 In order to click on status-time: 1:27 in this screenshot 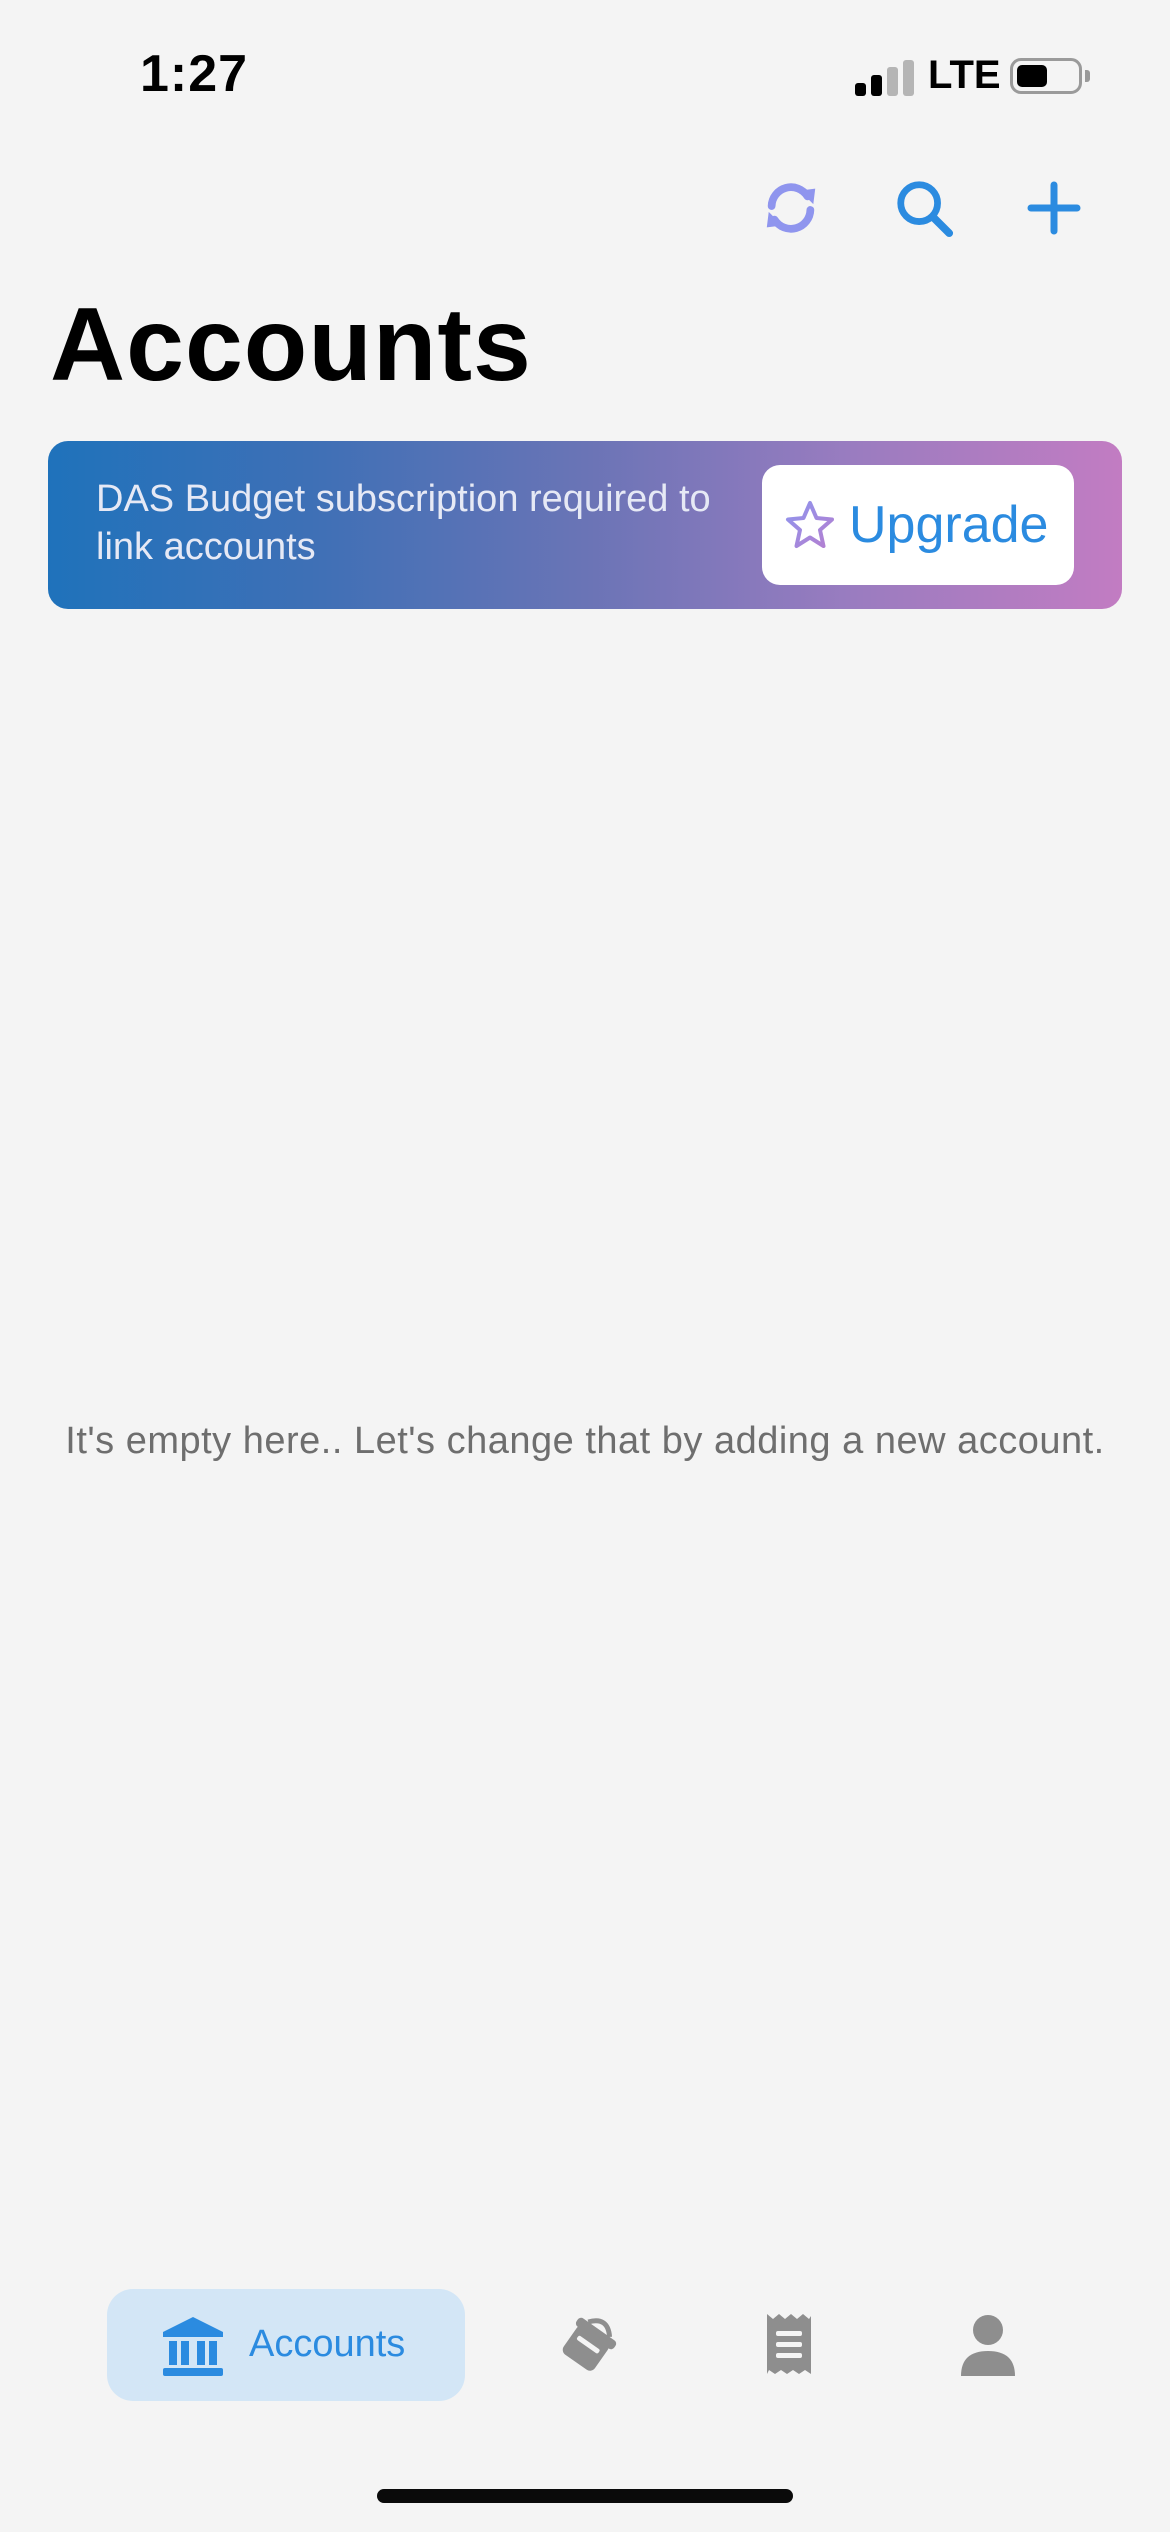, I will do `click(194, 74)`.